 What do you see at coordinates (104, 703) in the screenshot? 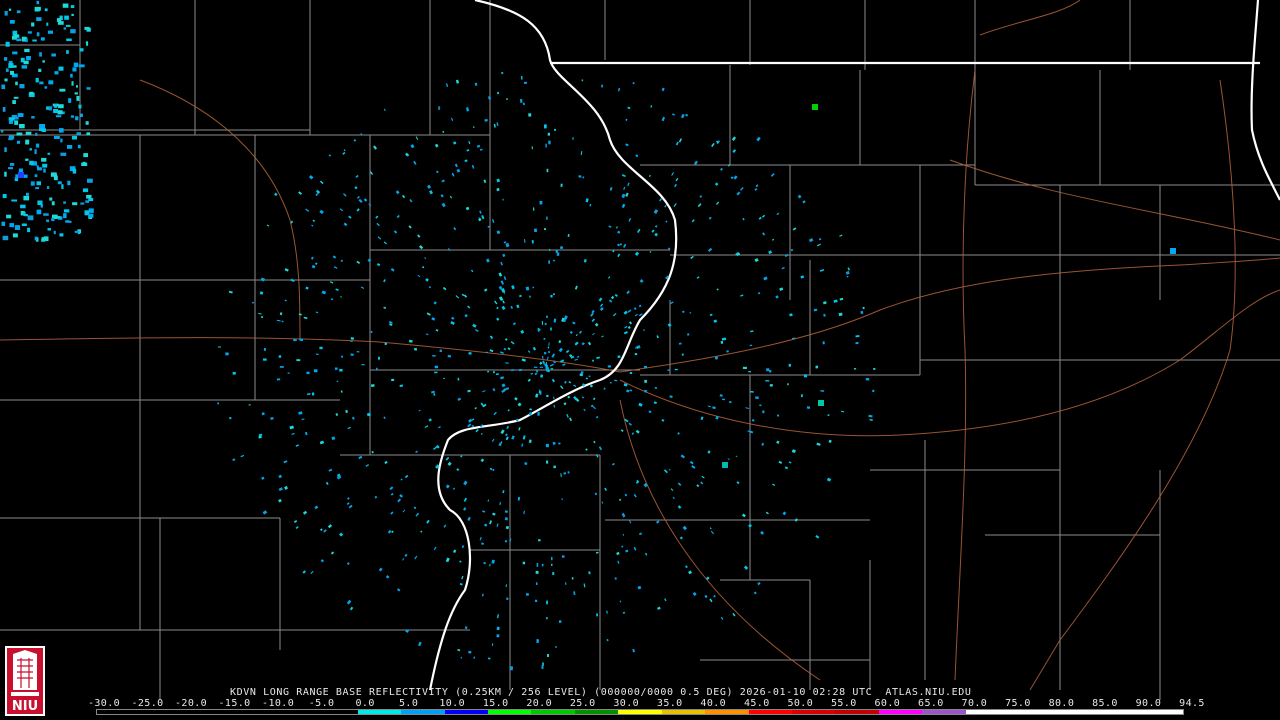
I see `scale-label: -30.0` at bounding box center [104, 703].